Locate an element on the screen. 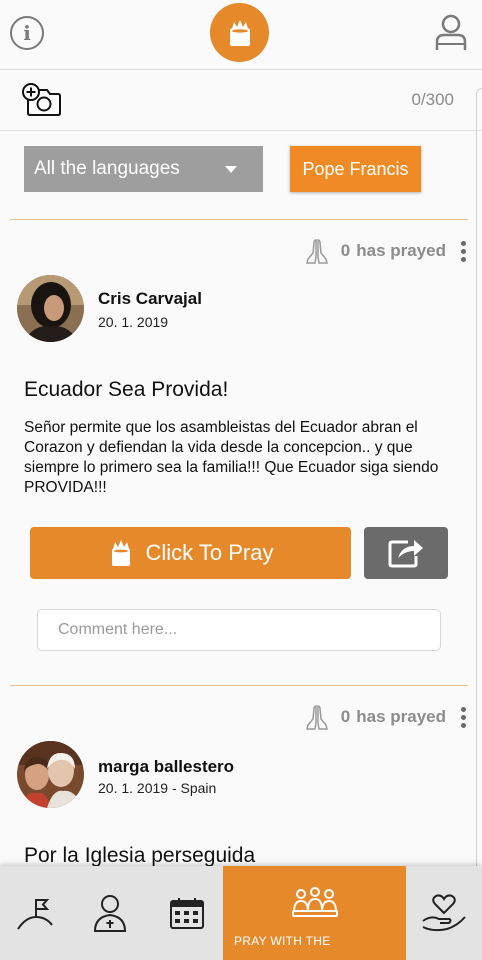 The width and height of the screenshot is (482, 960). nav-calendar is located at coordinates (186, 913).